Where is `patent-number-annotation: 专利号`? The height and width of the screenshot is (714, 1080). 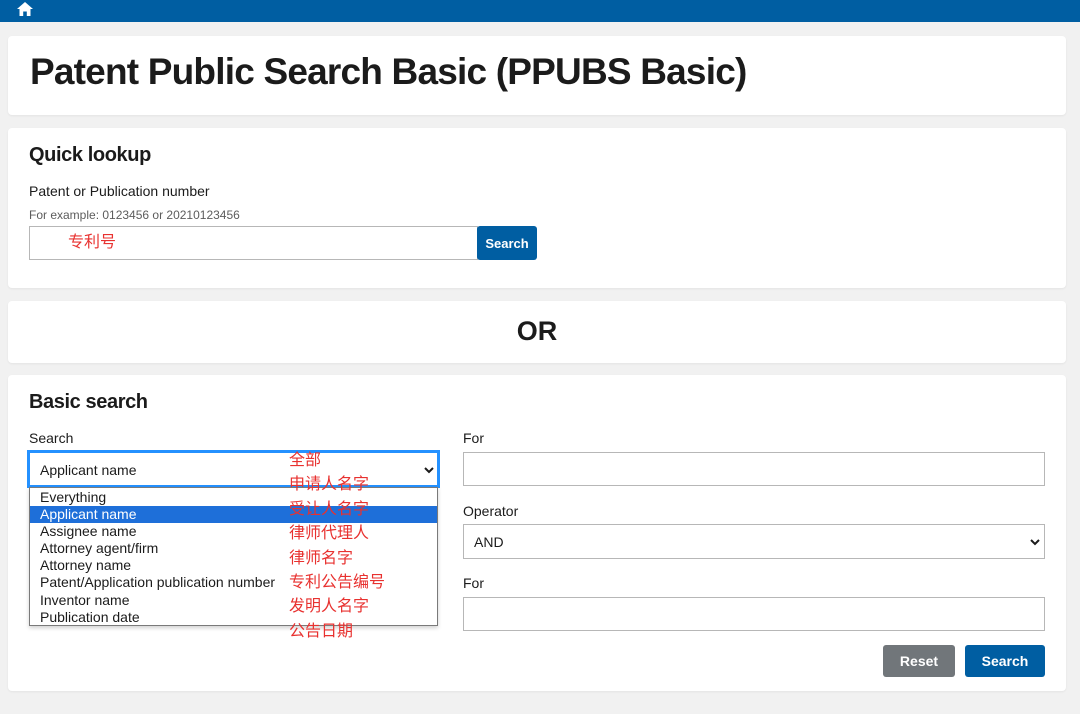 patent-number-annotation: 专利号 is located at coordinates (92, 242).